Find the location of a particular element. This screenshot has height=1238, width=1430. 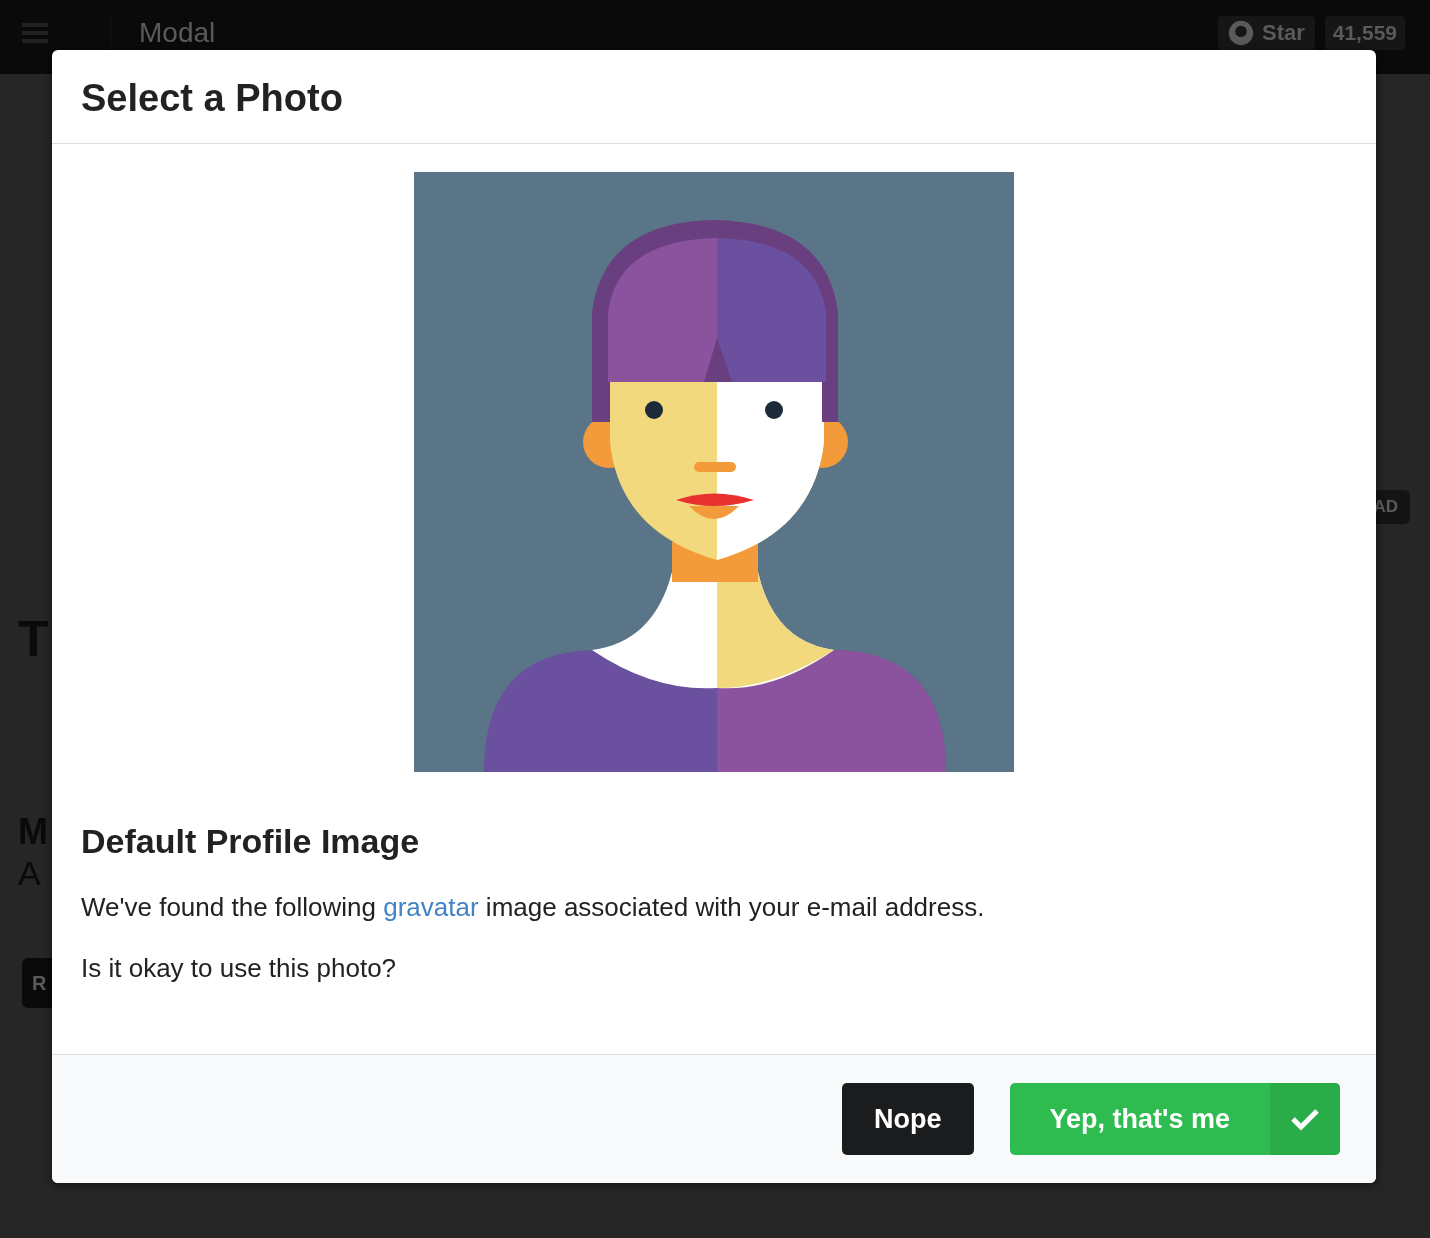

background-button: R is located at coordinates (37, 983).